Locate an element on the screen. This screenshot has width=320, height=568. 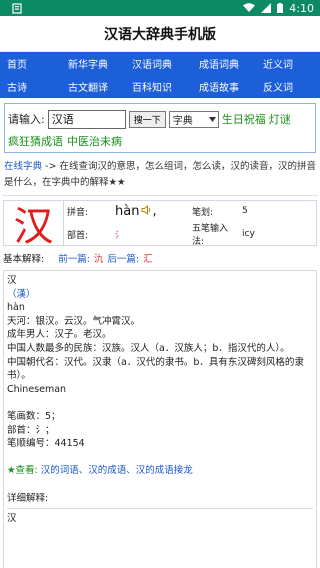
link-riddles: 灯谜 is located at coordinates (280, 119).